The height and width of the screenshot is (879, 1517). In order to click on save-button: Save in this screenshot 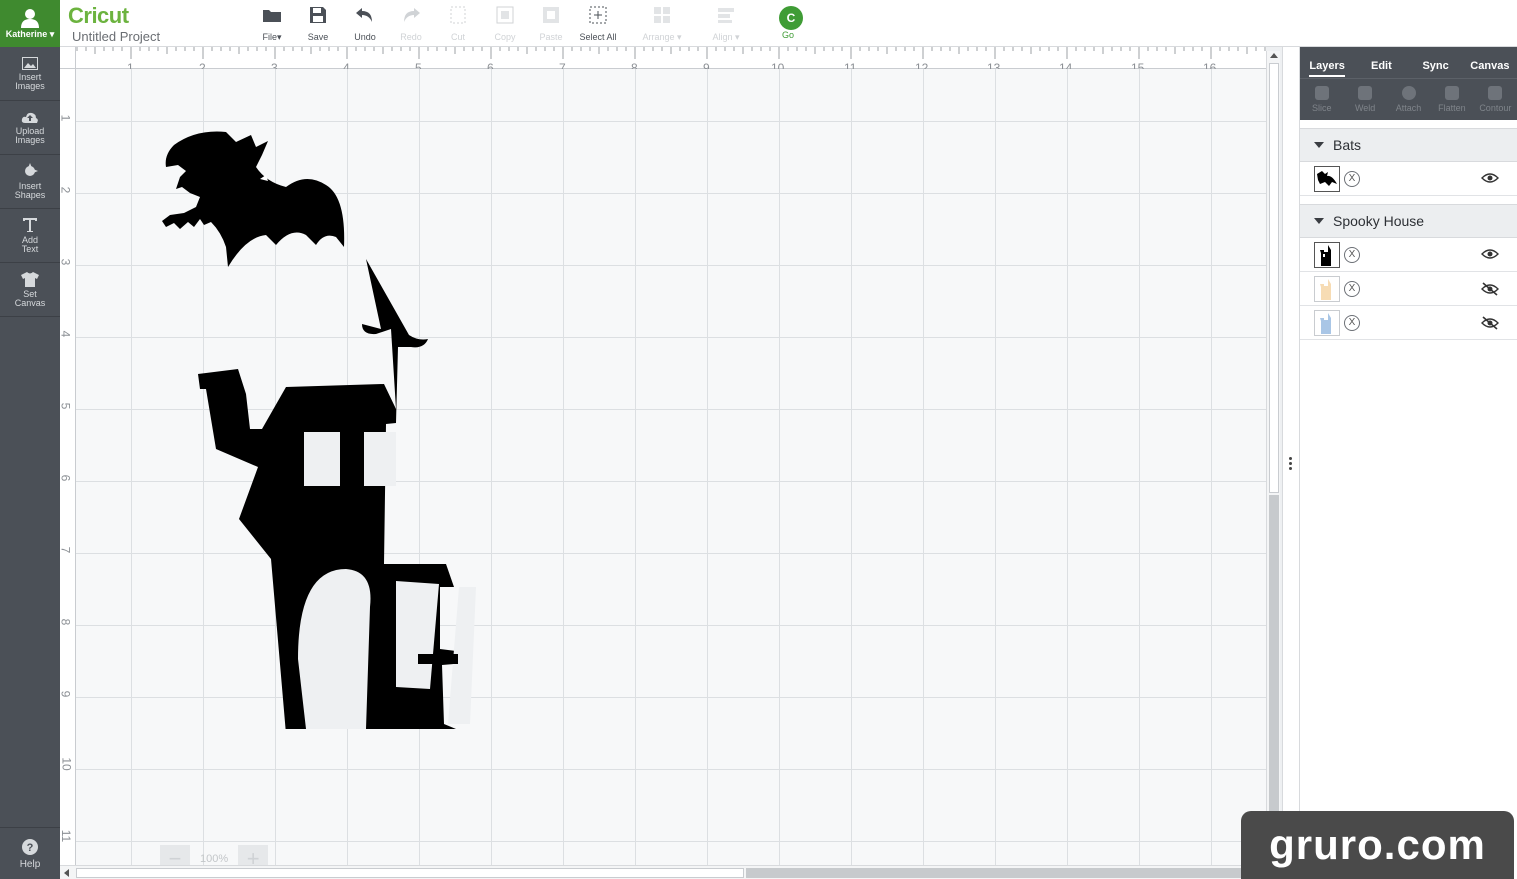, I will do `click(318, 23)`.